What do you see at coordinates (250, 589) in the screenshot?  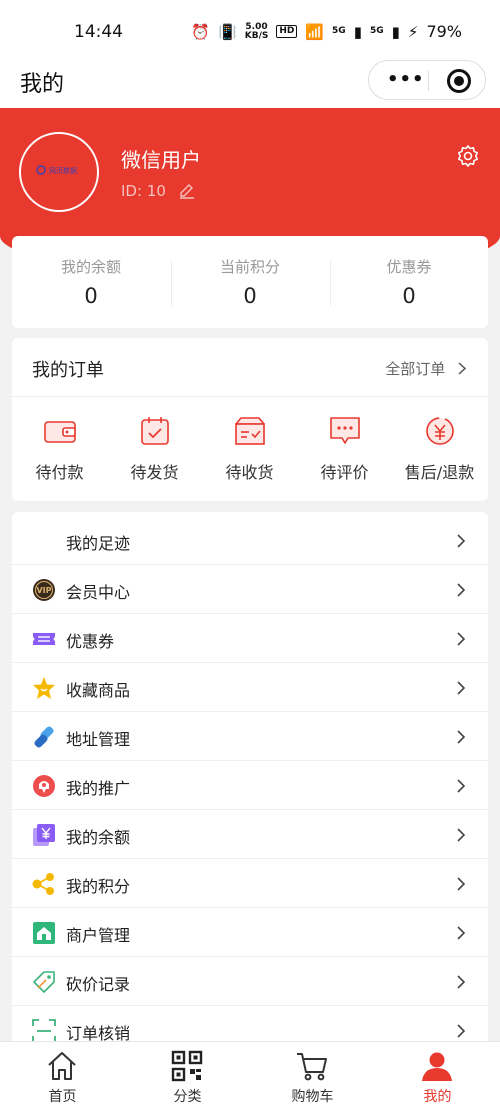 I see `menu-item-vip: VIP 会员中心` at bounding box center [250, 589].